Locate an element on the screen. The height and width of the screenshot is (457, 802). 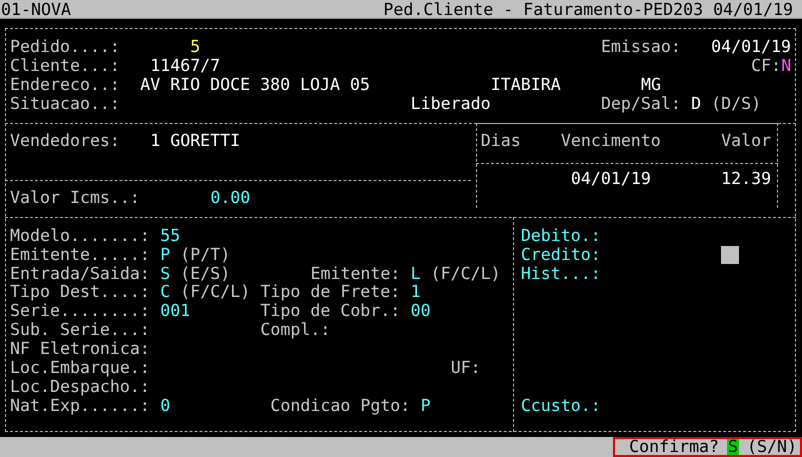
column-header: Vencimento is located at coordinates (610, 142).